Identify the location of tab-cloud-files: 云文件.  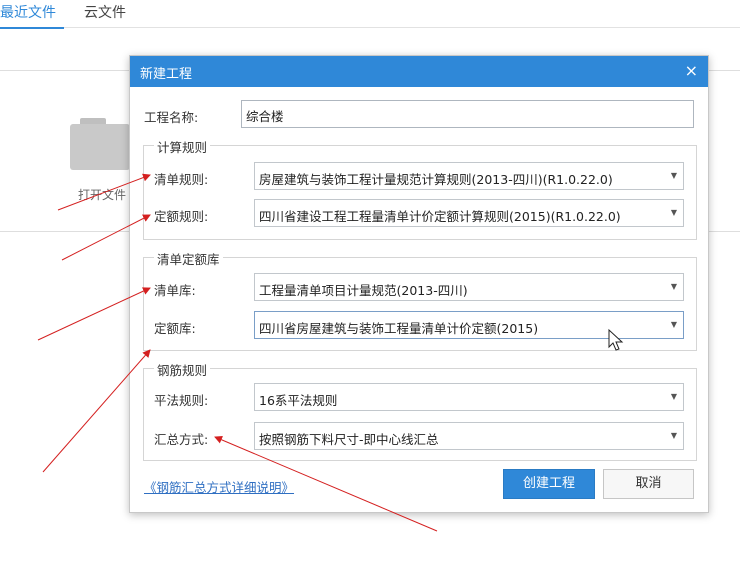
(105, 12).